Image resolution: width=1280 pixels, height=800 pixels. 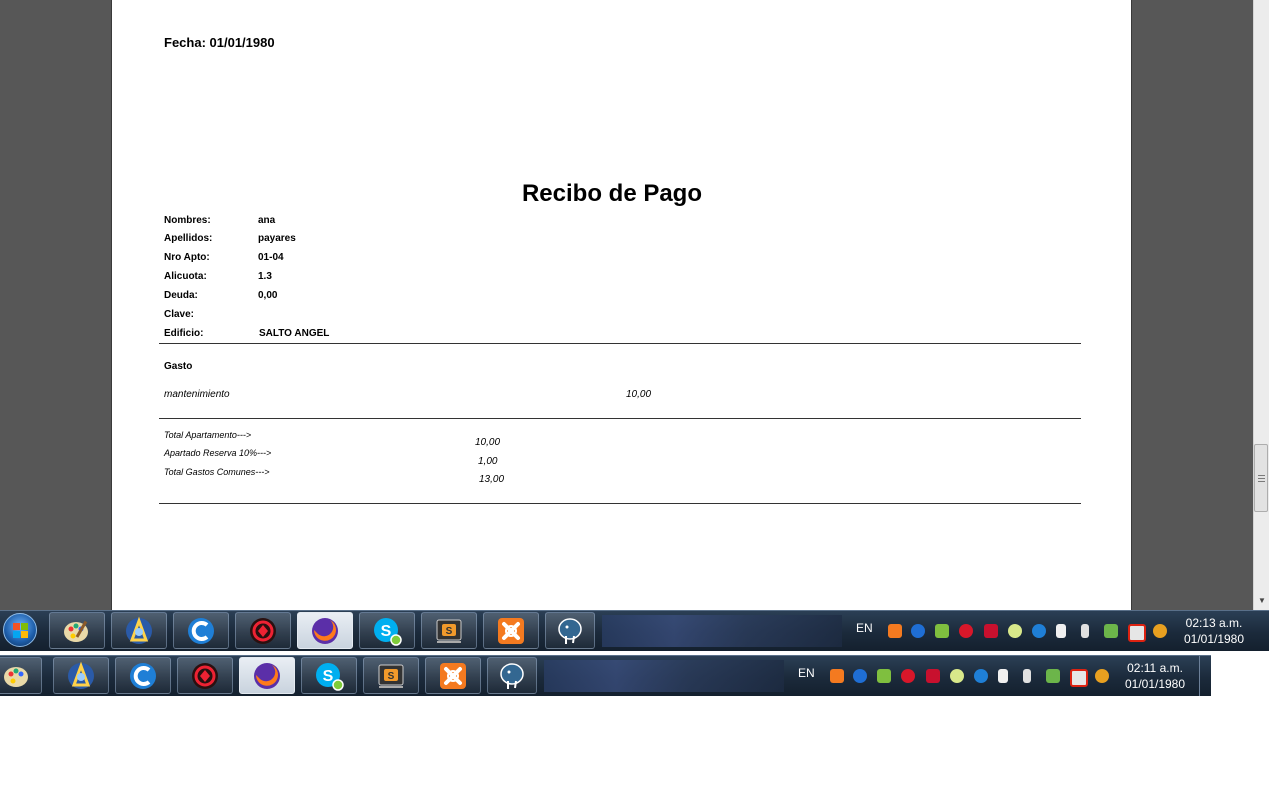 What do you see at coordinates (1214, 623) in the screenshot?
I see `clock-time: 02:13 a.m.` at bounding box center [1214, 623].